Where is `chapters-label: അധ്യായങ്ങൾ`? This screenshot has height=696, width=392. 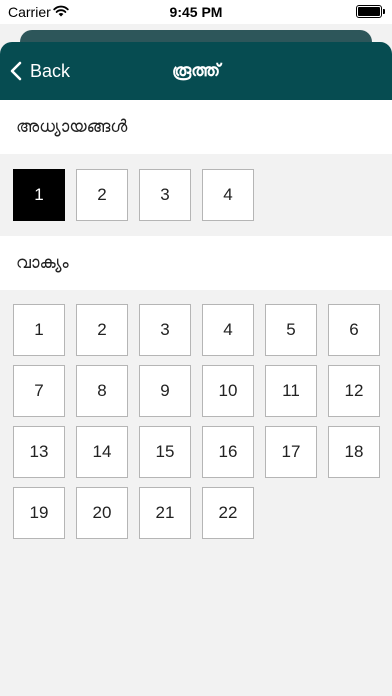 chapters-label: അധ്യായങ്ങൾ is located at coordinates (72, 127).